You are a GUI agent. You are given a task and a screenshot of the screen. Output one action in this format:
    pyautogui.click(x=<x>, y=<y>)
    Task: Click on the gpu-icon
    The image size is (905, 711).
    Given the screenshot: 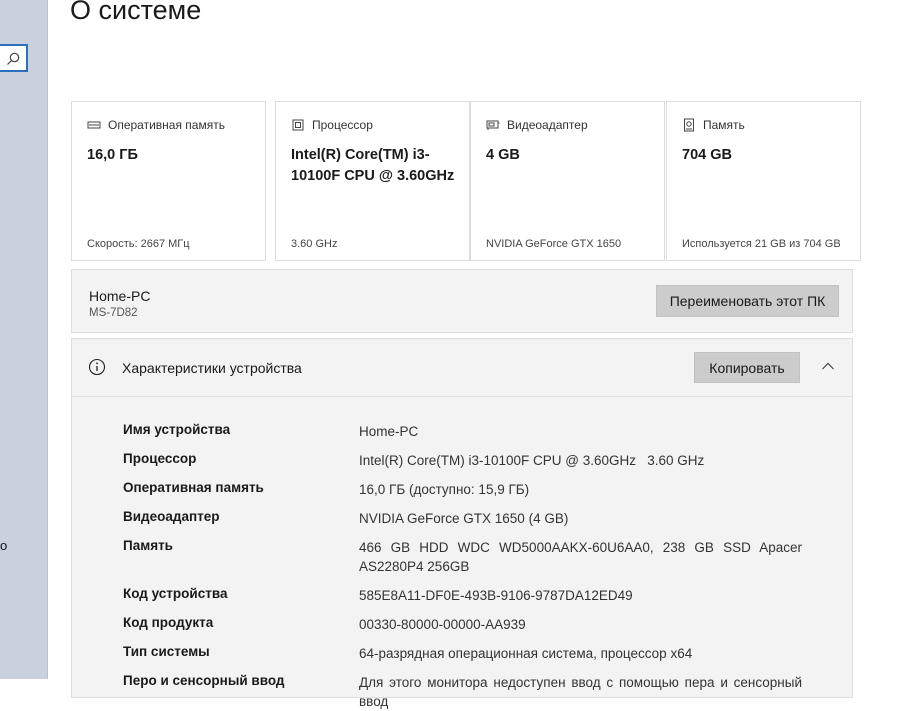 What is the action you would take?
    pyautogui.click(x=493, y=125)
    